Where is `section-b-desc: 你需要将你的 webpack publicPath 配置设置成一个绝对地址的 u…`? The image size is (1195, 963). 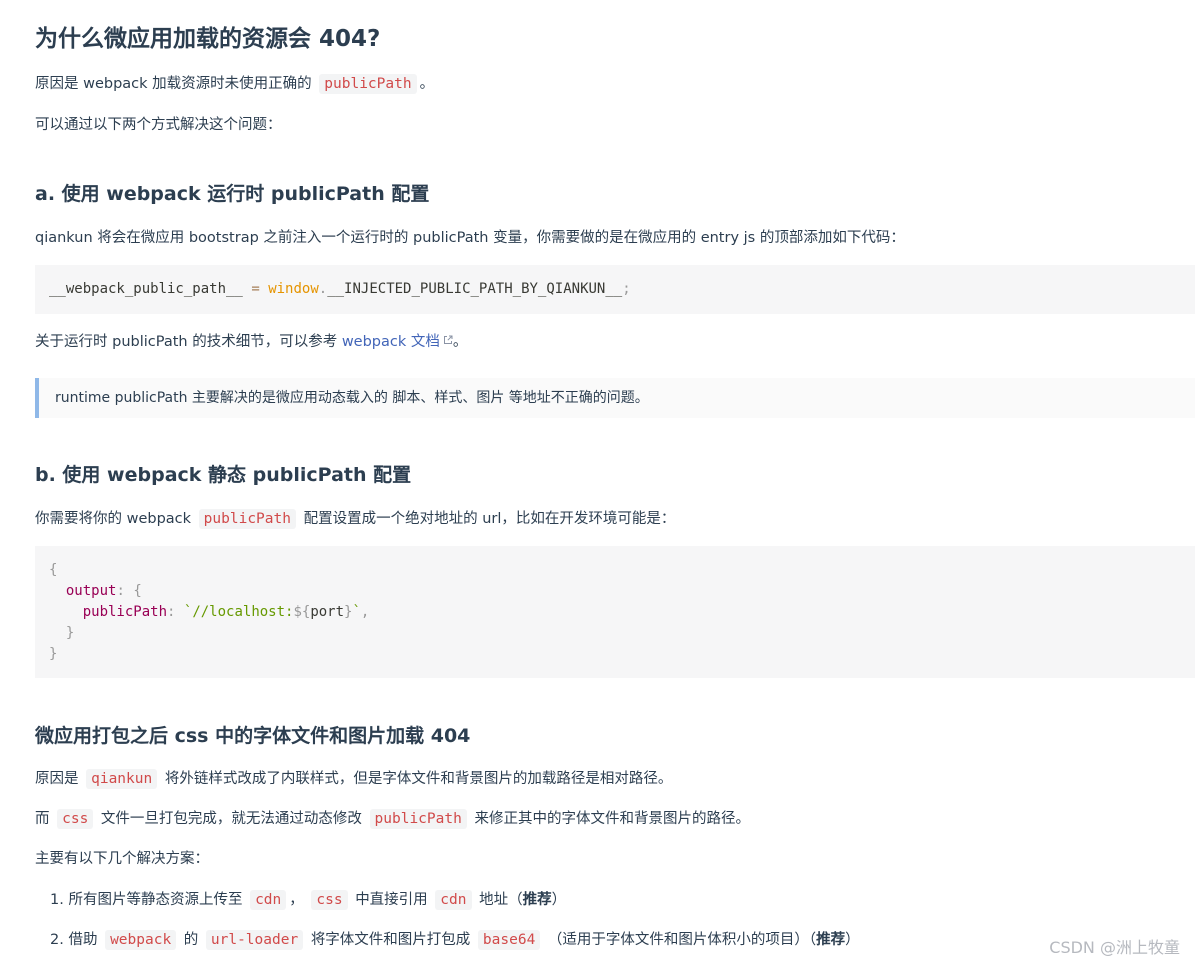 section-b-desc: 你需要将你的 webpack publicPath 配置设置成一个绝对地址的 u… is located at coordinates (355, 519).